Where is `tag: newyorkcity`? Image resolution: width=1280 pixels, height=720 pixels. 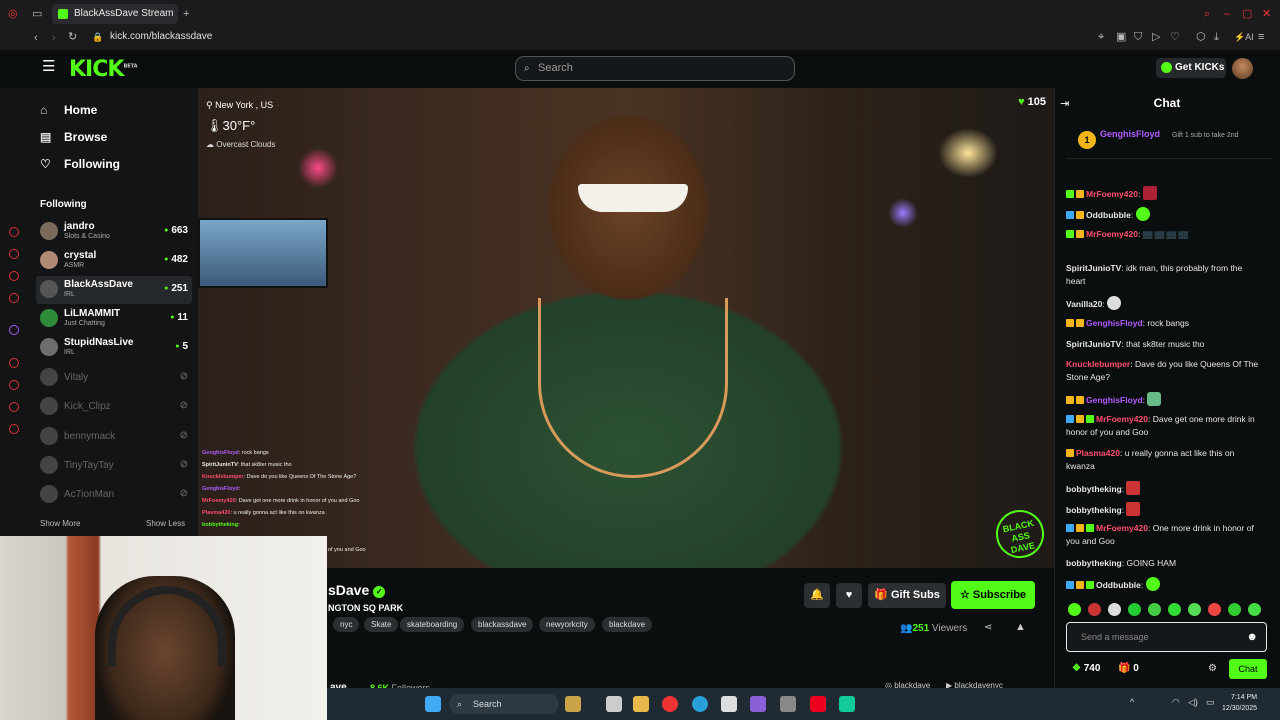
tag: newyorkcity is located at coordinates (567, 624).